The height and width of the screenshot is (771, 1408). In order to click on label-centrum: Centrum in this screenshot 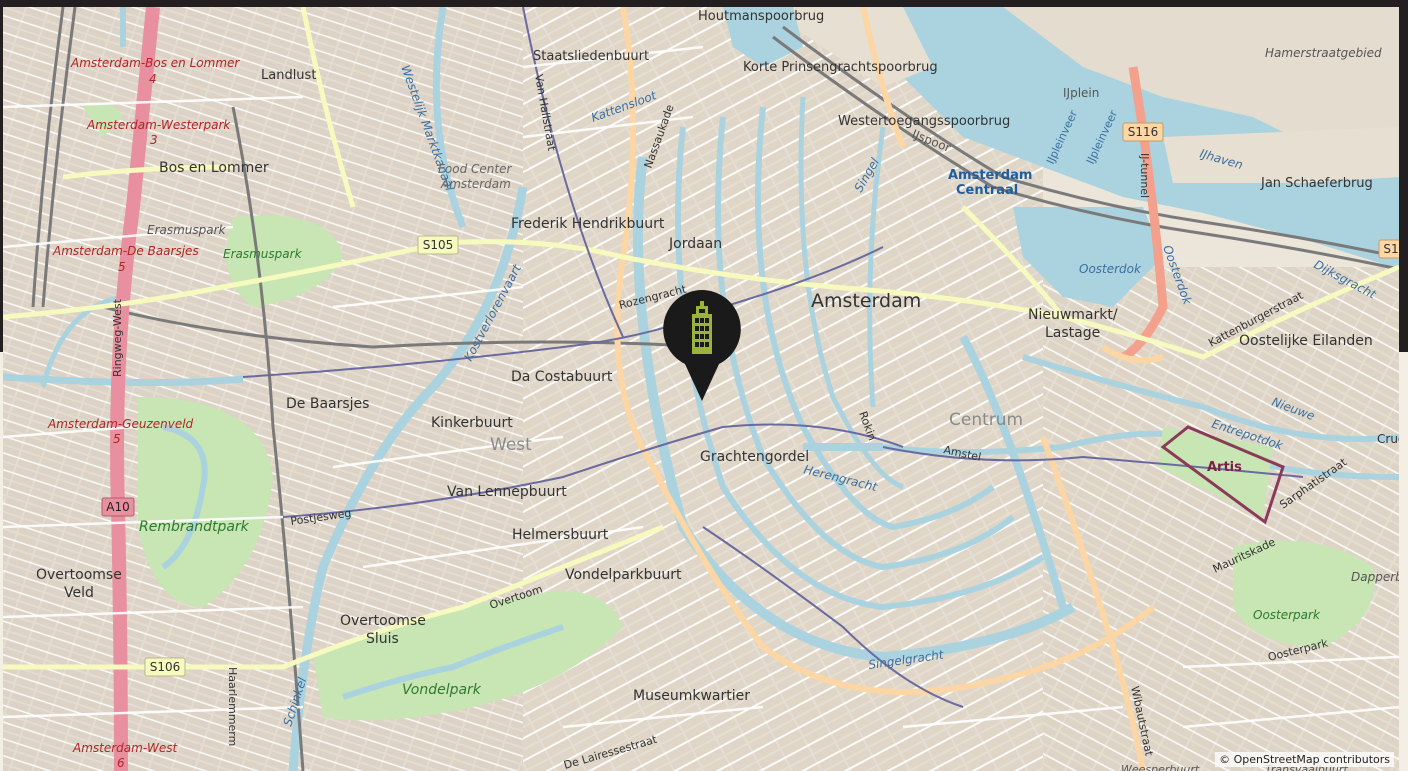, I will do `click(986, 420)`.